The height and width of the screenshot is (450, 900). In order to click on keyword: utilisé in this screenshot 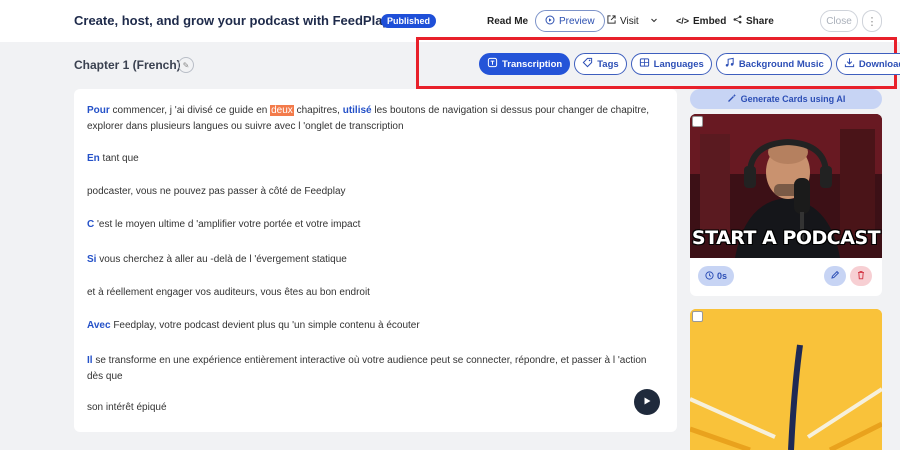, I will do `click(357, 110)`.